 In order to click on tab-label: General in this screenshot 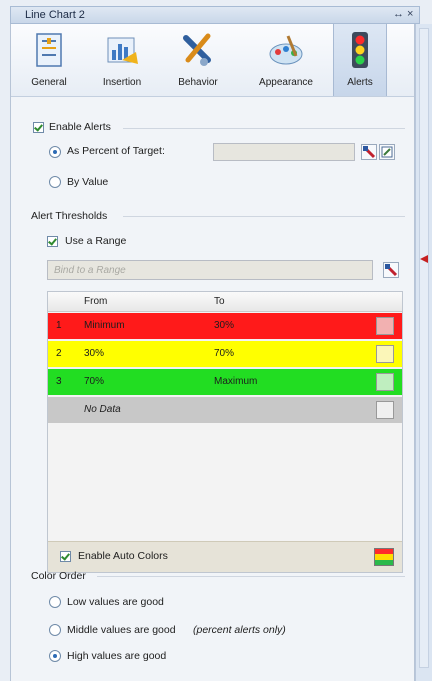, I will do `click(49, 82)`.